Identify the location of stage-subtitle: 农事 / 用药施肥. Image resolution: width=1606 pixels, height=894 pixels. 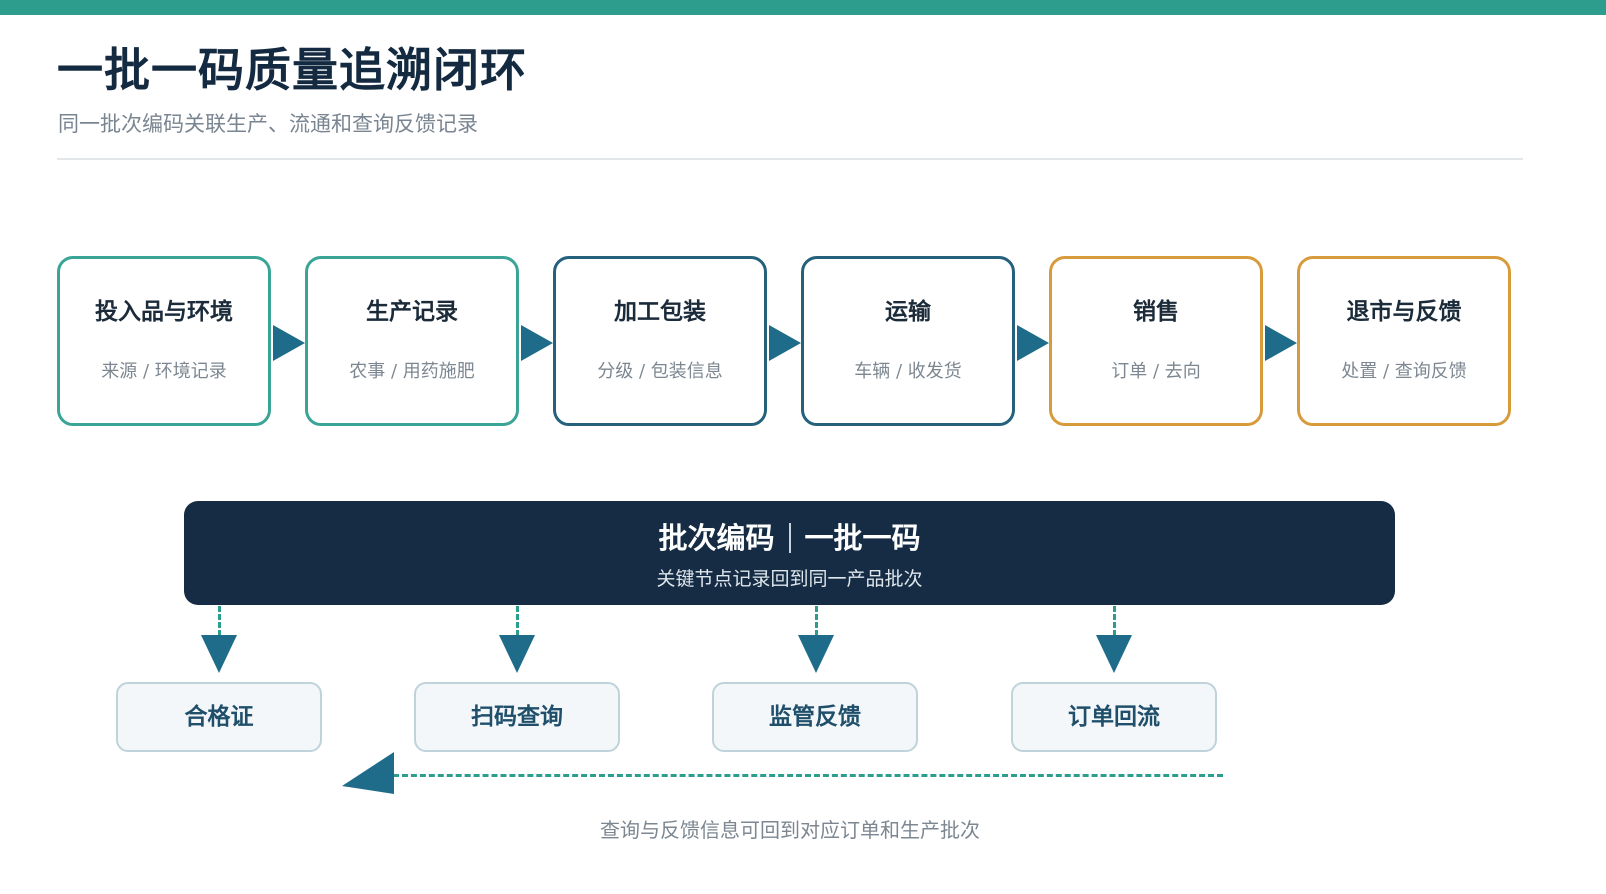
(412, 371).